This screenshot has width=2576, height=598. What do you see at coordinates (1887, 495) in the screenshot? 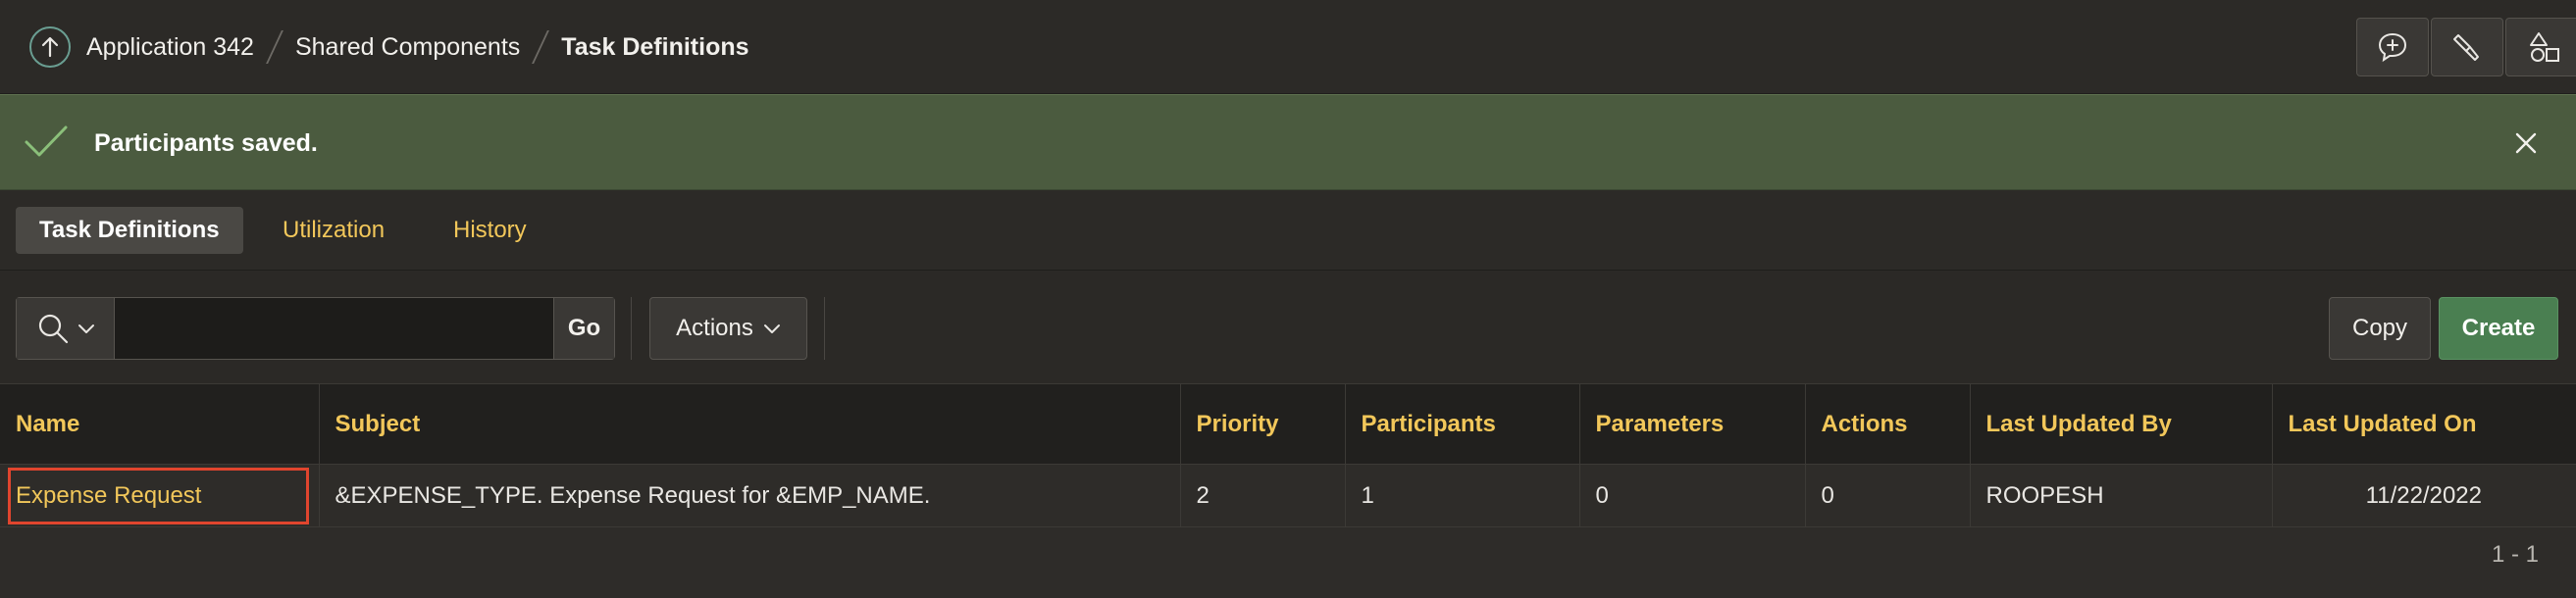
I see `cell-actions: 0` at bounding box center [1887, 495].